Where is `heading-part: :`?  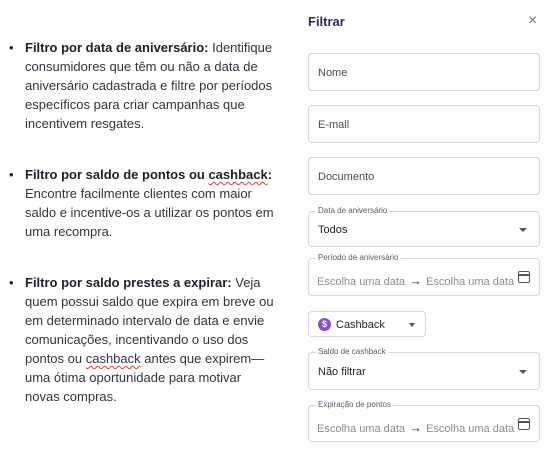
heading-part: : is located at coordinates (270, 174).